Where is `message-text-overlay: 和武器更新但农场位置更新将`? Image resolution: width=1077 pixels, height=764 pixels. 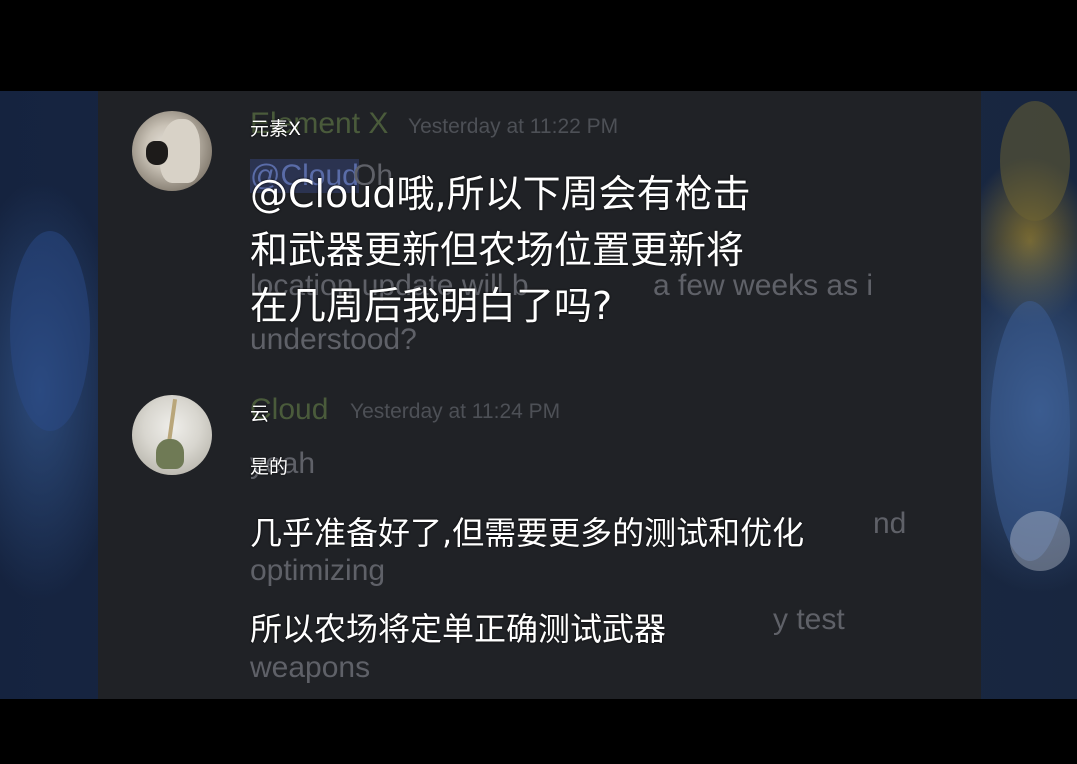
message-text-overlay: 和武器更新但农场位置更新将 is located at coordinates (497, 250).